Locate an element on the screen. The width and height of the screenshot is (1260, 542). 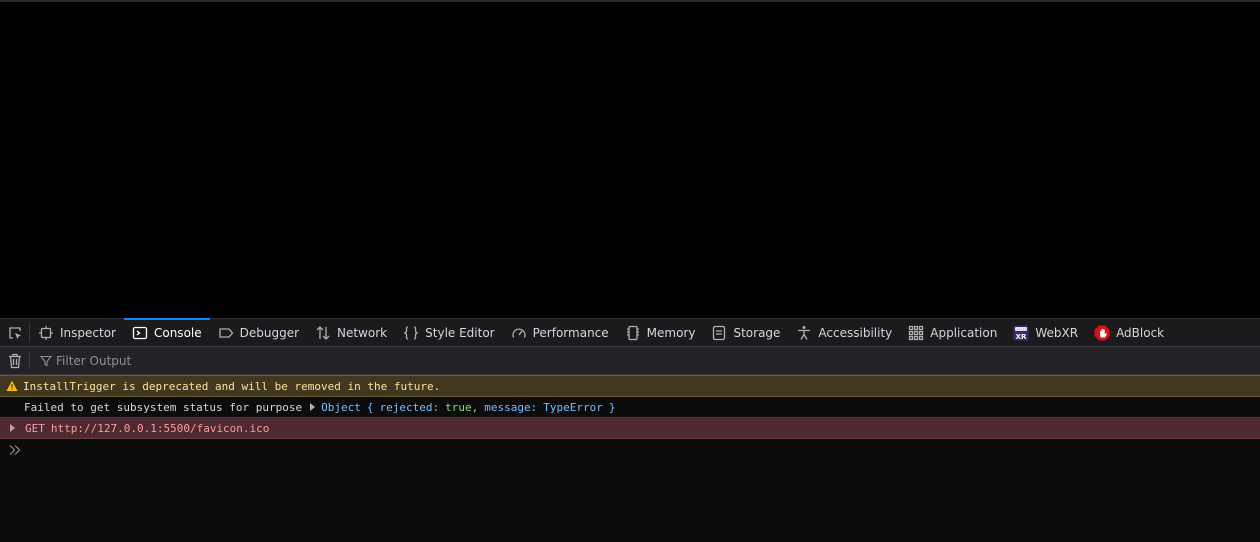
object-label: Object is located at coordinates (341, 407).